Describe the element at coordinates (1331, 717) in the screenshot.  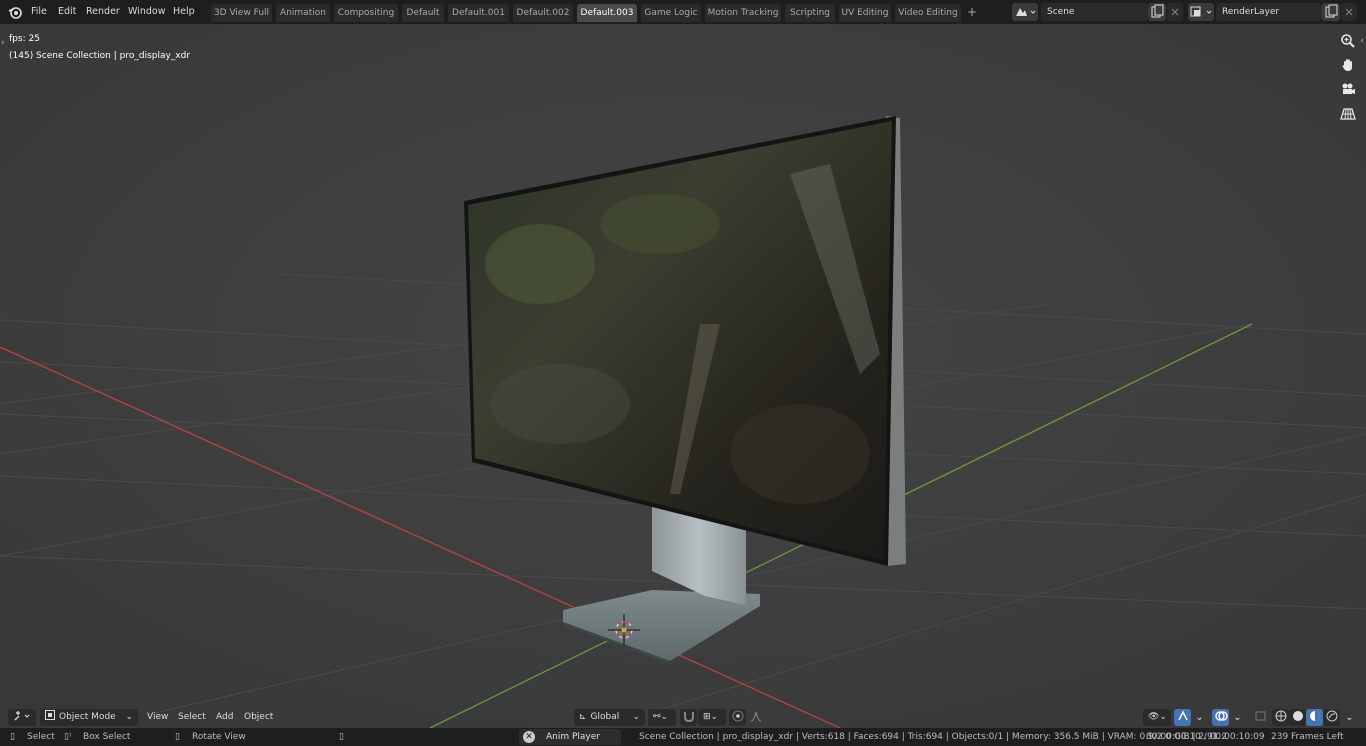
I see `rendered-shading-icon` at that location.